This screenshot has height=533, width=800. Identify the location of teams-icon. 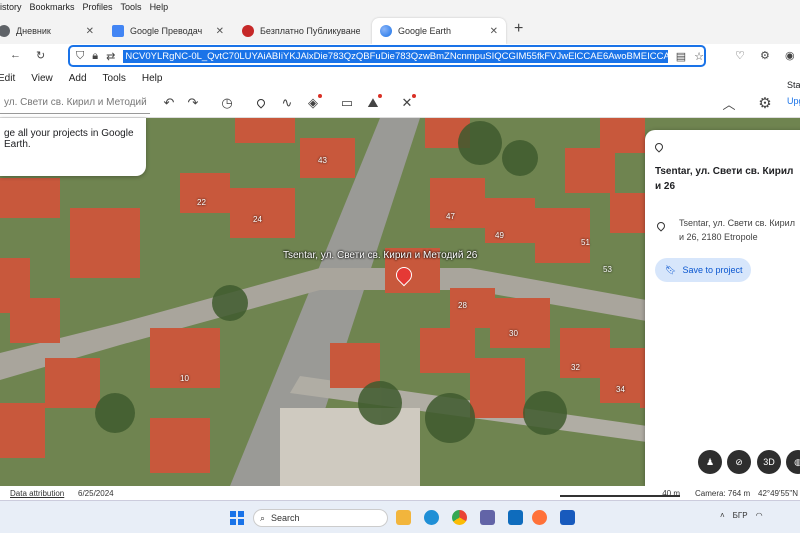
(487, 517).